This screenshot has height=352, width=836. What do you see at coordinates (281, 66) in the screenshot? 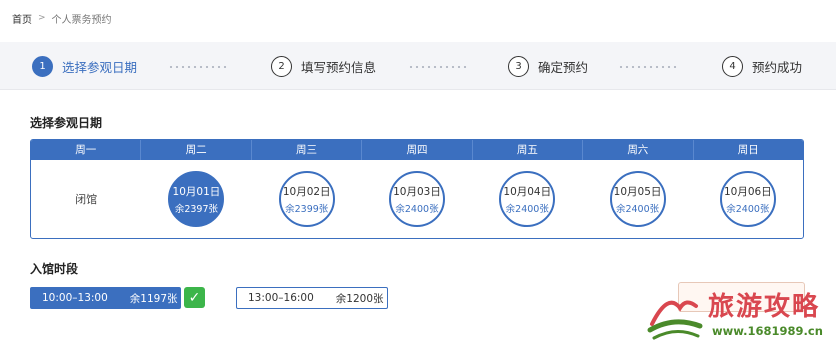
I see `step-number: 2` at bounding box center [281, 66].